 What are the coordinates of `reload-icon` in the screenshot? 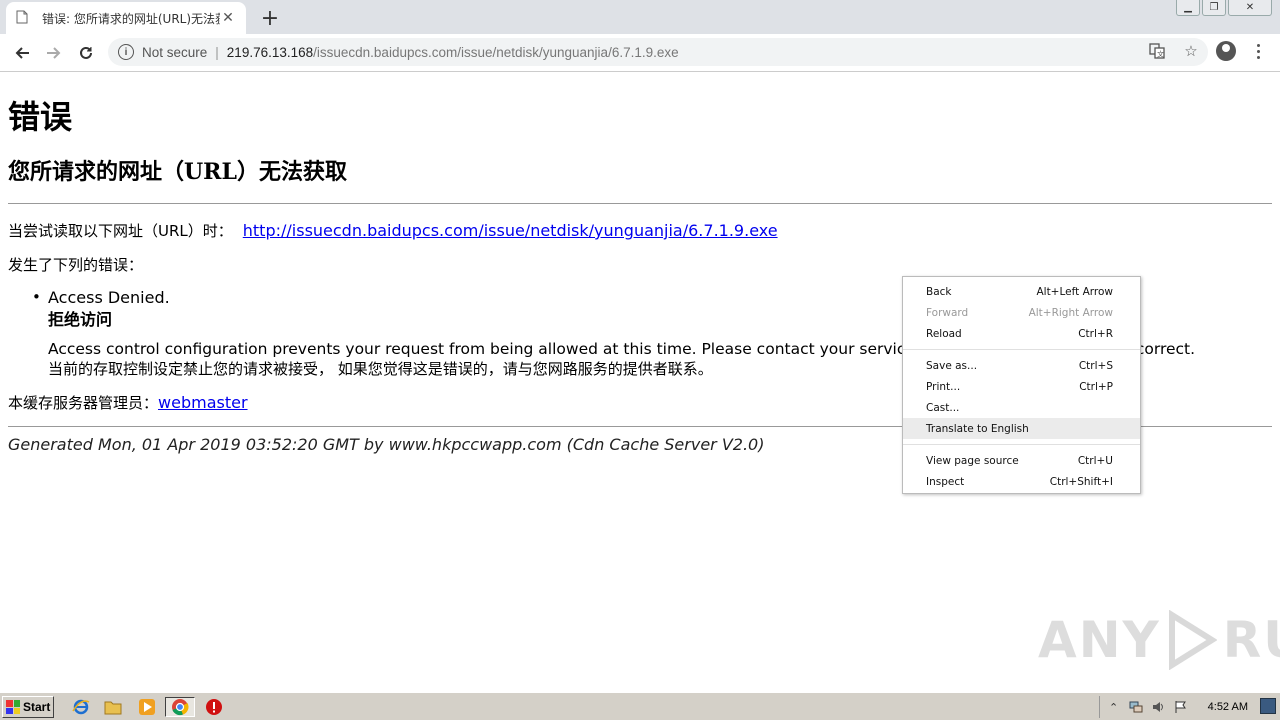 It's located at (86, 53).